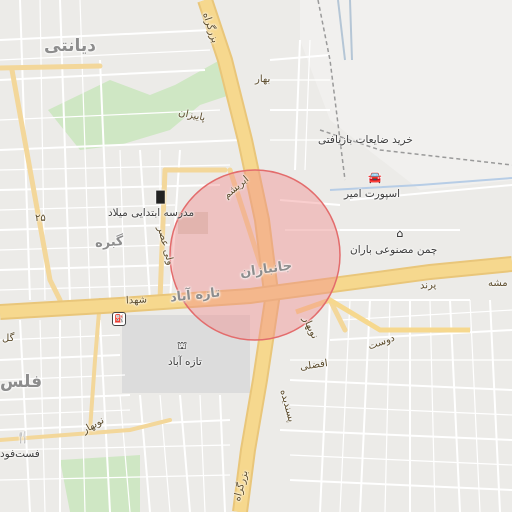 The width and height of the screenshot is (512, 512). I want to click on label-felestin: فلس, so click(21, 382).